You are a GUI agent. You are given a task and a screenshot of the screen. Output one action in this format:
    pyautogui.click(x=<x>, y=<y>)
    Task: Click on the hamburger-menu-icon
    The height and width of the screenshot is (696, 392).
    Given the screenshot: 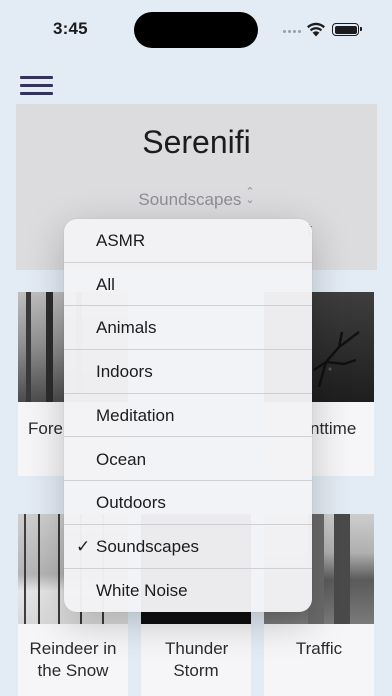 What is the action you would take?
    pyautogui.click(x=37, y=85)
    